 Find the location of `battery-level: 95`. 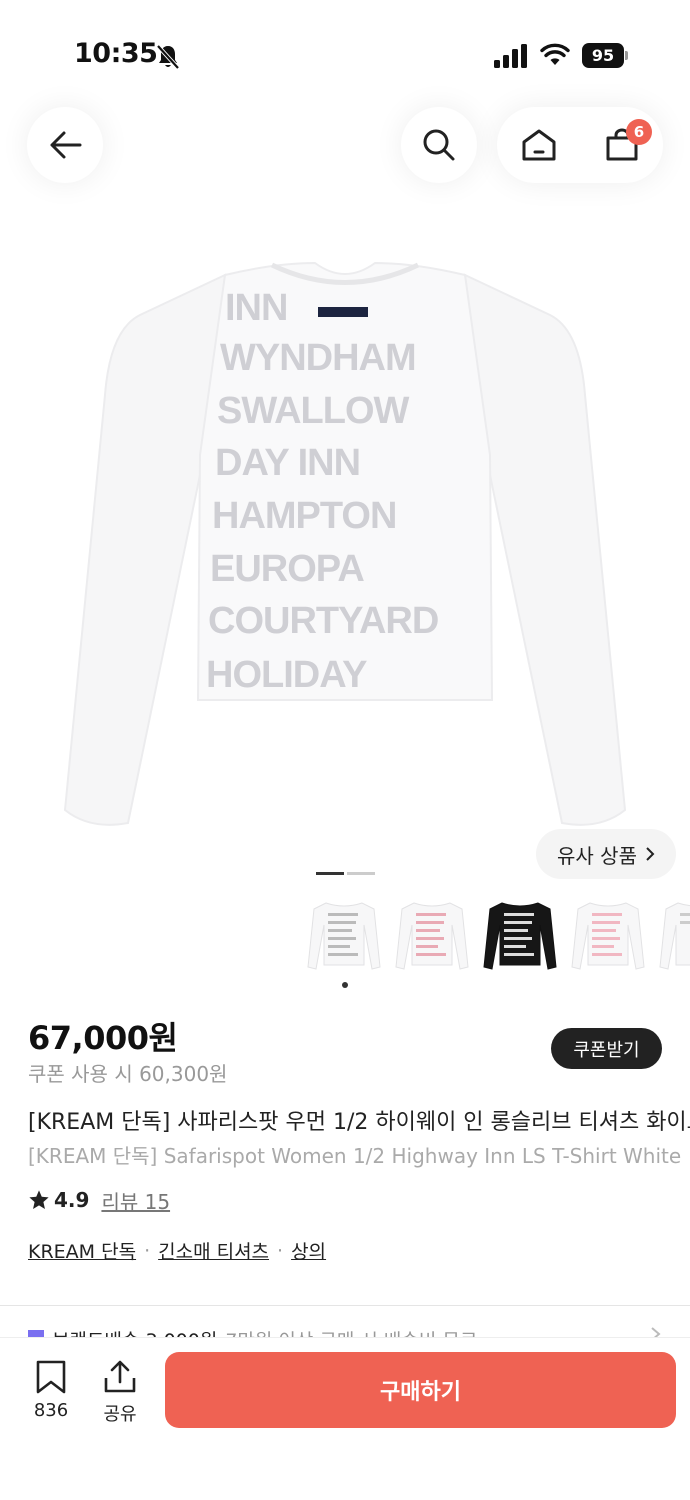

battery-level: 95 is located at coordinates (603, 55).